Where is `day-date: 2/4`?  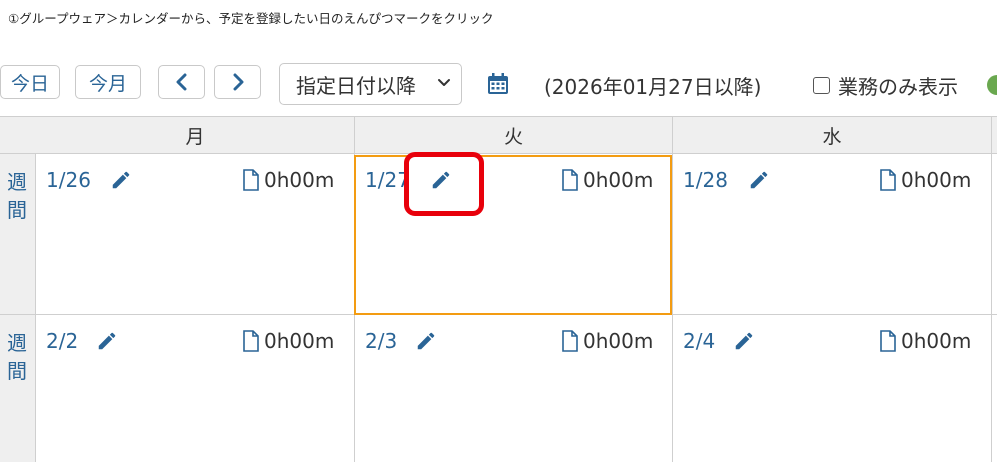
day-date: 2/4 is located at coordinates (699, 341).